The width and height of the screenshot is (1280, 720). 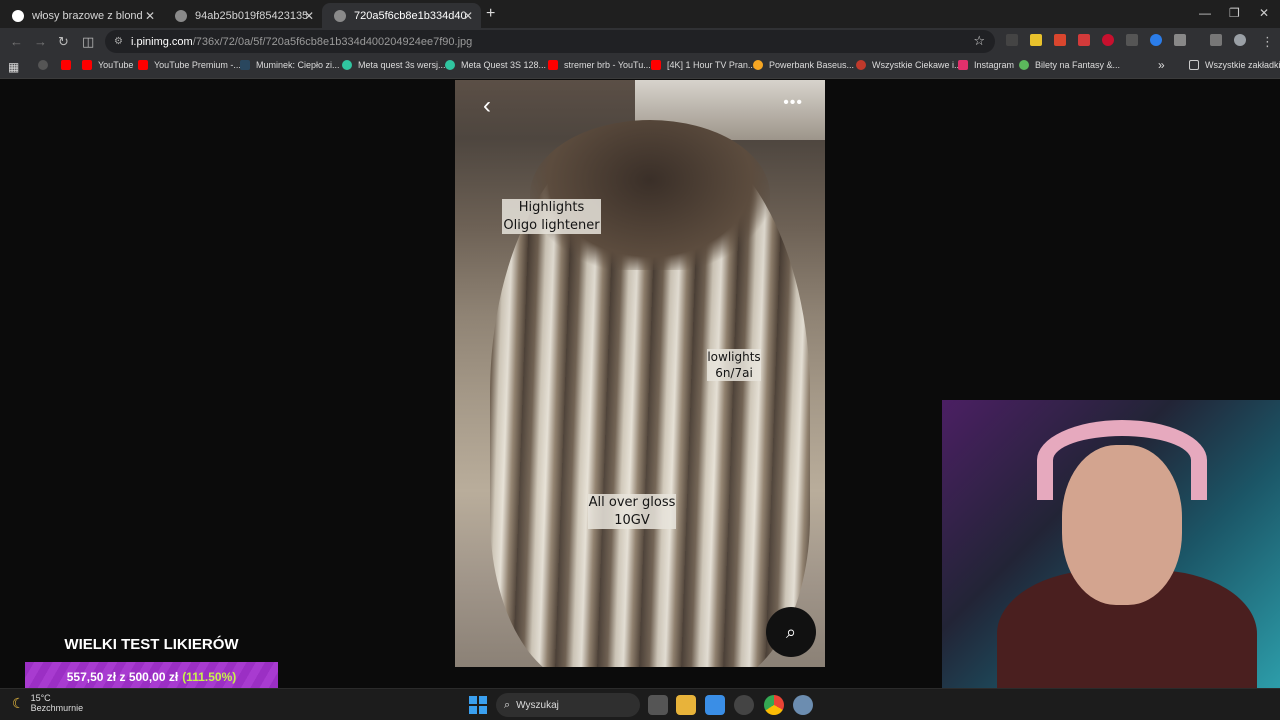 I want to click on bookmark-star-icon: ☆, so click(x=979, y=41).